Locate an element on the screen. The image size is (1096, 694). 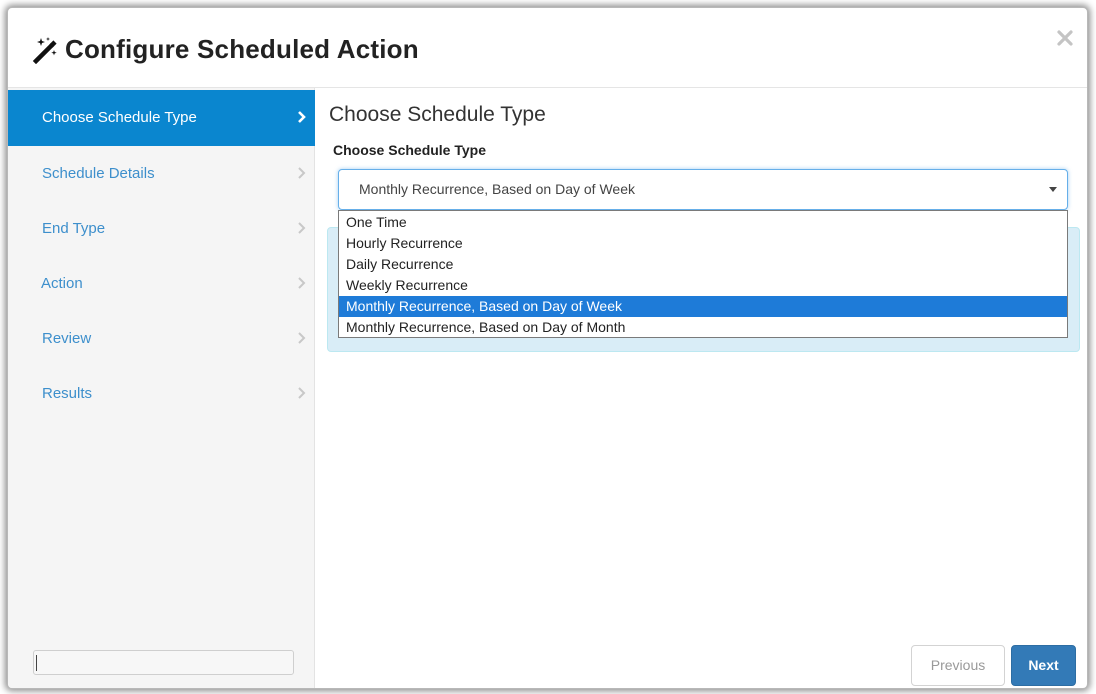
step-label: End Type is located at coordinates (74, 228).